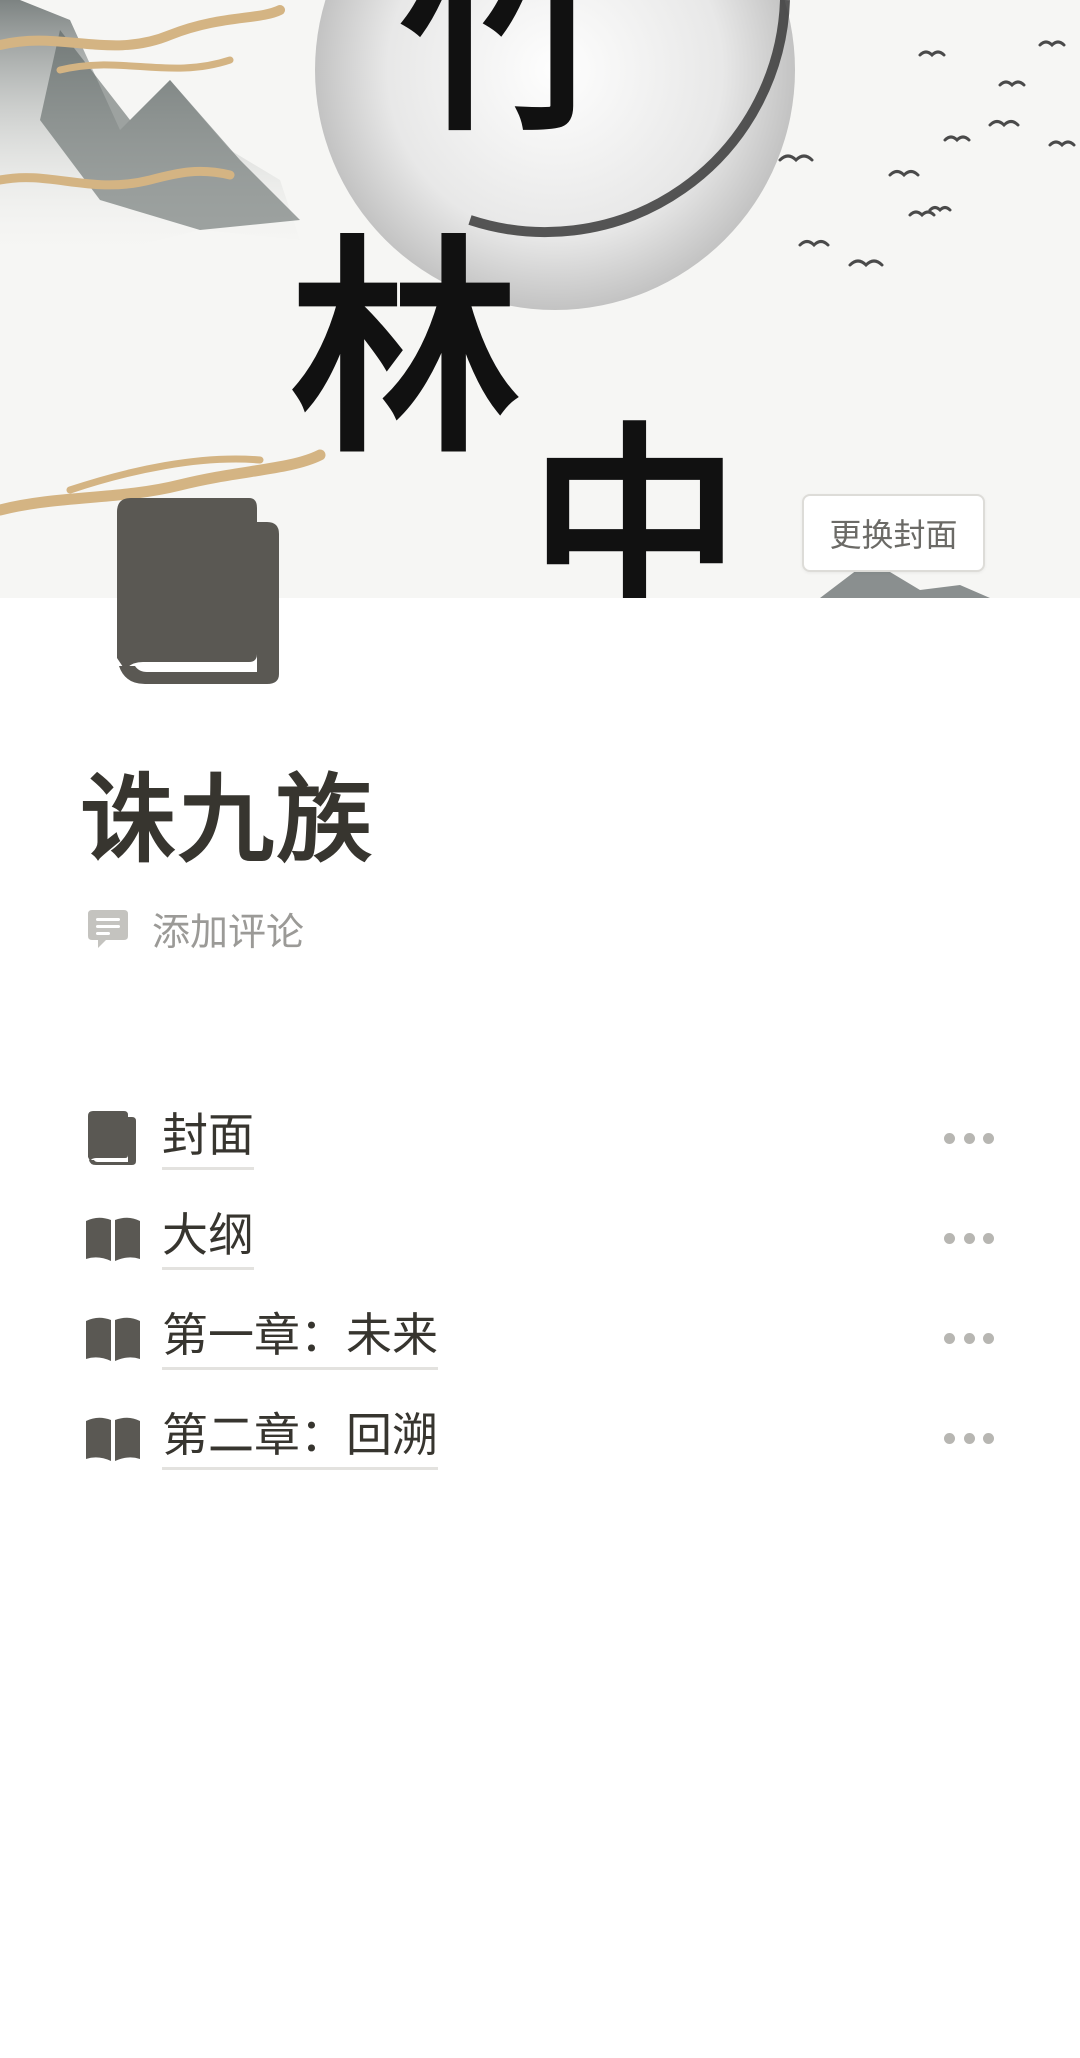 The width and height of the screenshot is (1080, 2058). I want to click on page-book-icon, so click(199, 592).